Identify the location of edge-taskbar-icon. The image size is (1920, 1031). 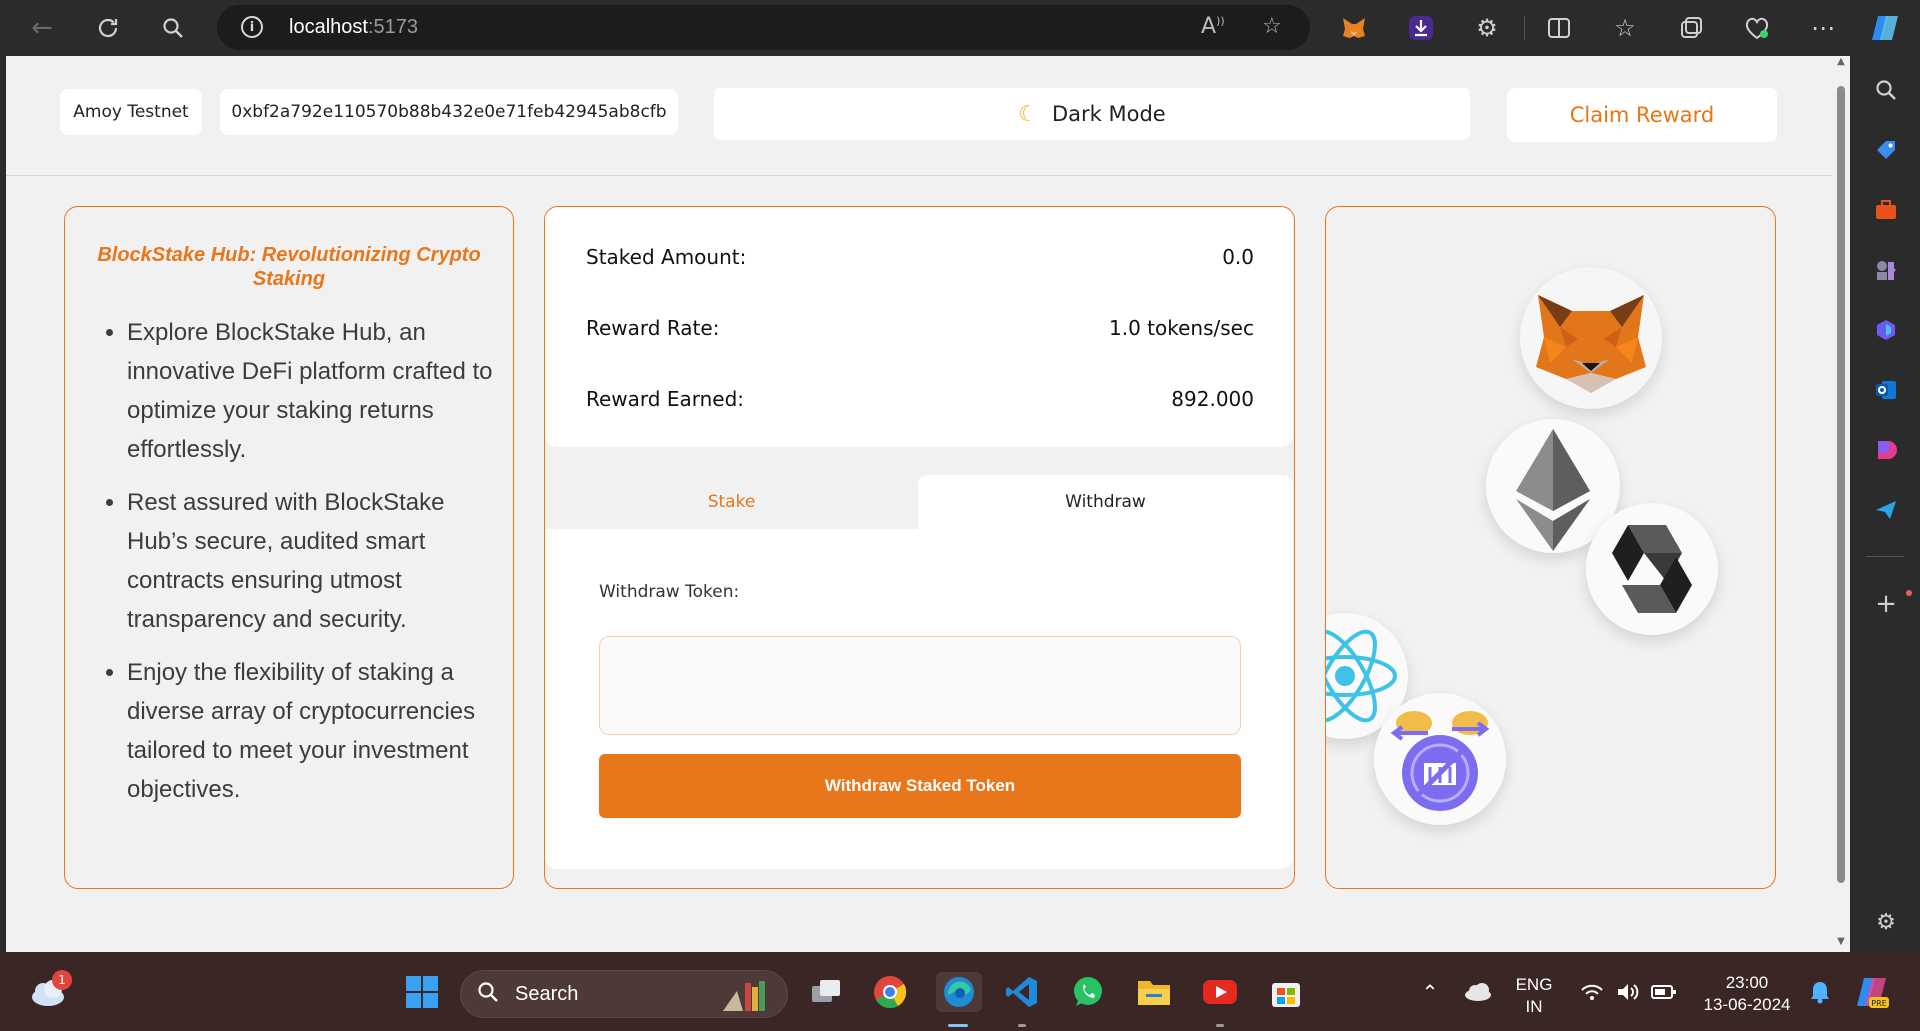
(959, 992).